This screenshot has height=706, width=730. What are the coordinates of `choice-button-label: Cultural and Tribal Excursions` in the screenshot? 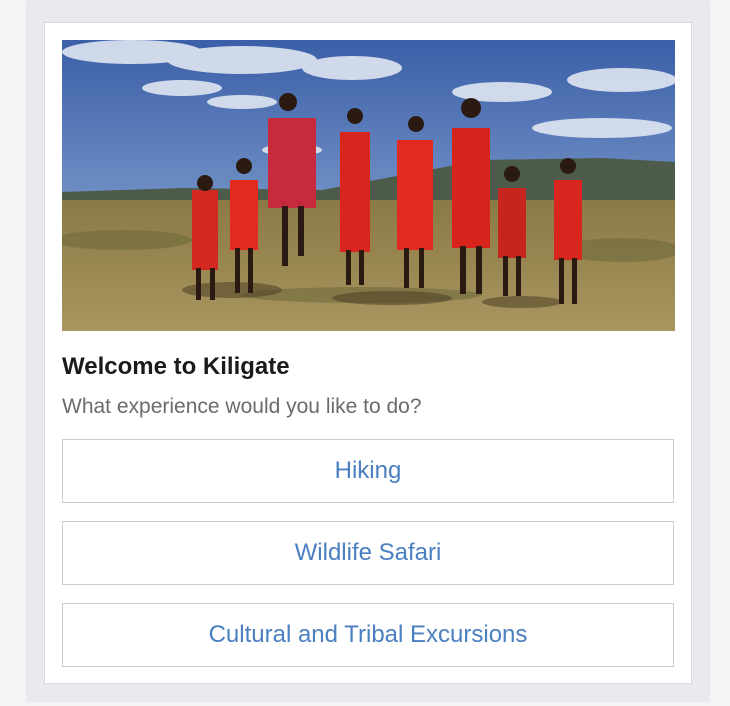 It's located at (368, 634).